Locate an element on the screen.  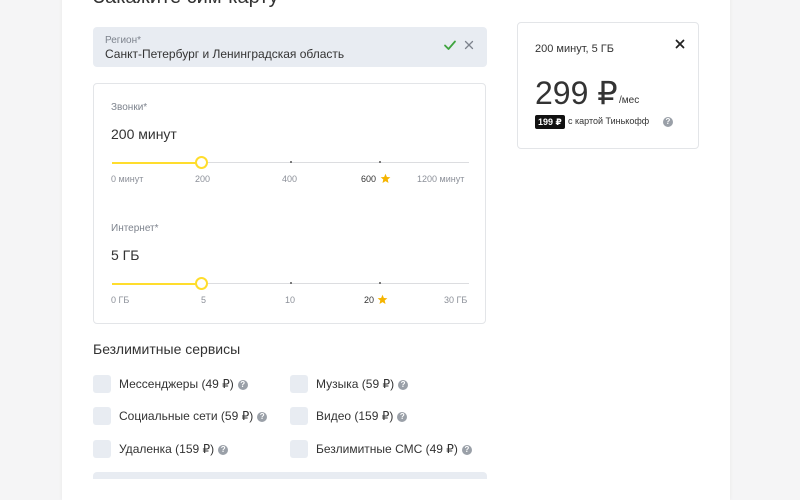
calls-tick-label: 0 минут is located at coordinates (127, 179).